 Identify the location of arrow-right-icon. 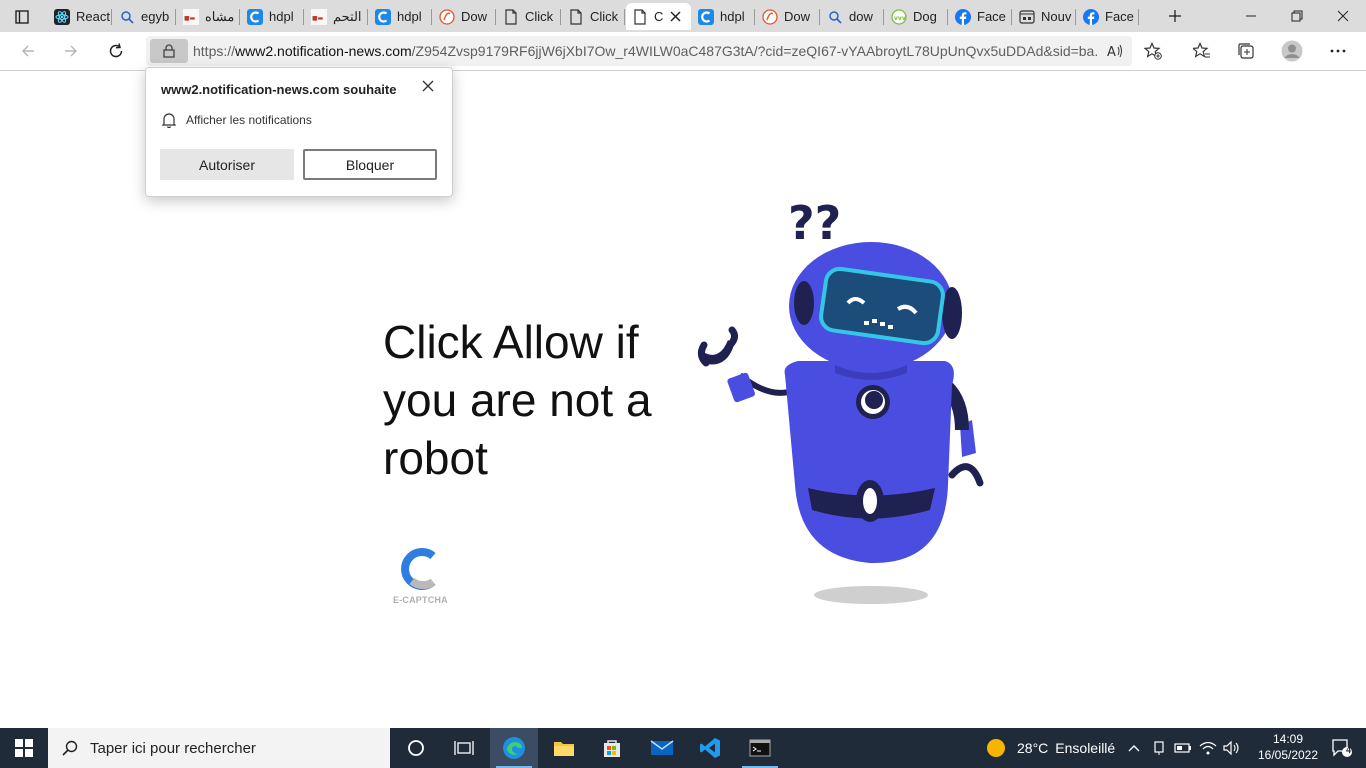
(71, 51).